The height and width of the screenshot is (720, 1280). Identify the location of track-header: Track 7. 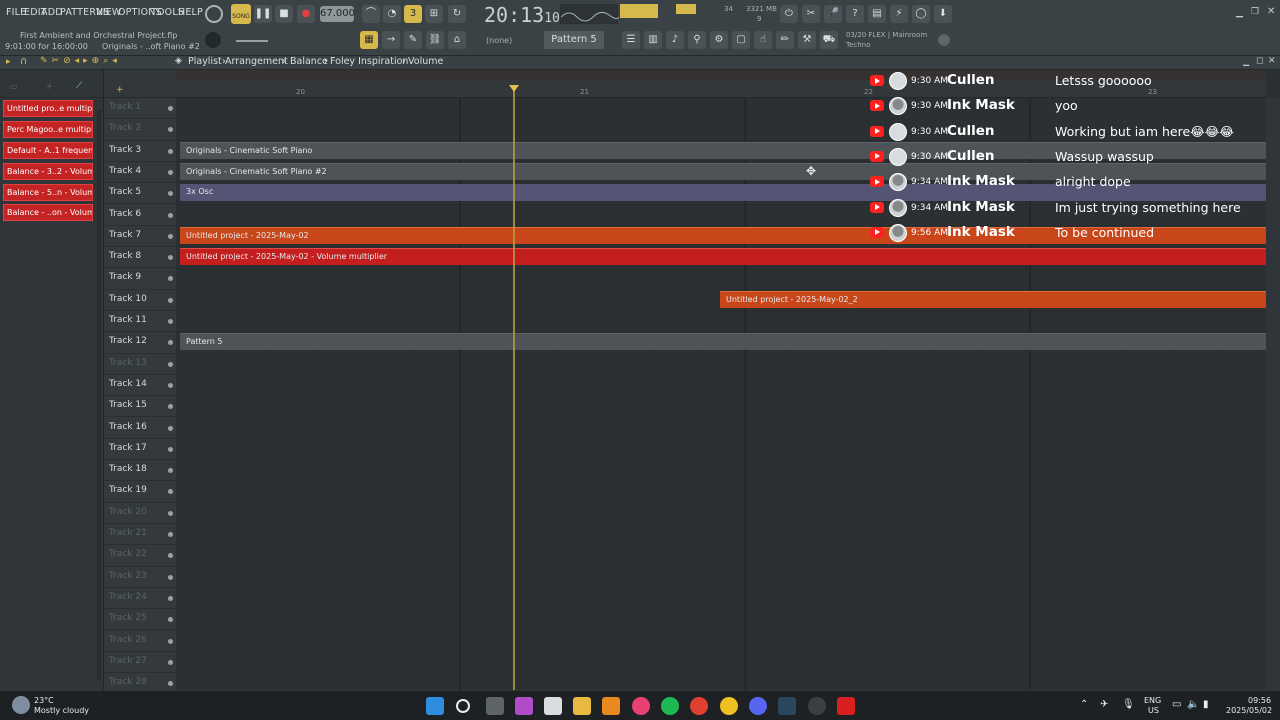
(140, 237).